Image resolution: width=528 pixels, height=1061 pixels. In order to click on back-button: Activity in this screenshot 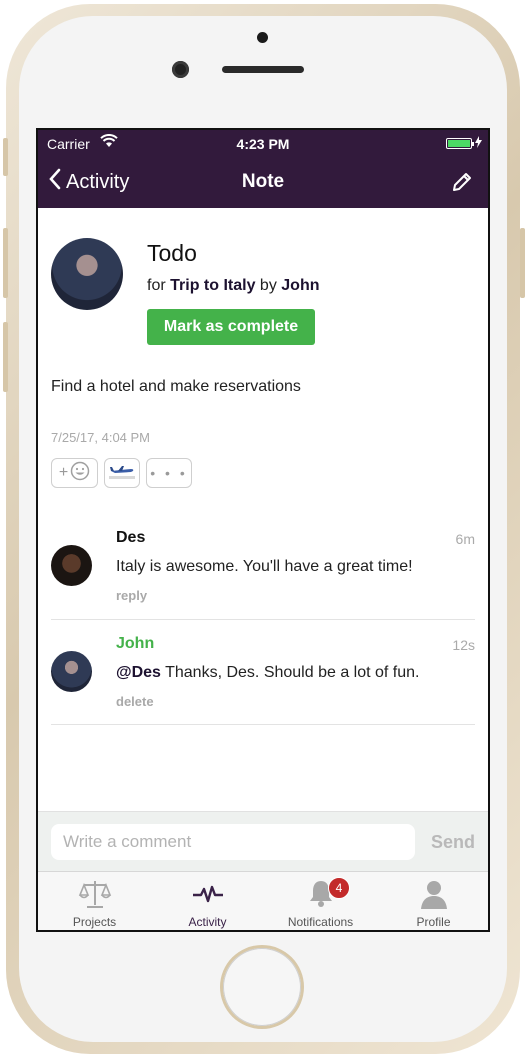, I will do `click(88, 182)`.